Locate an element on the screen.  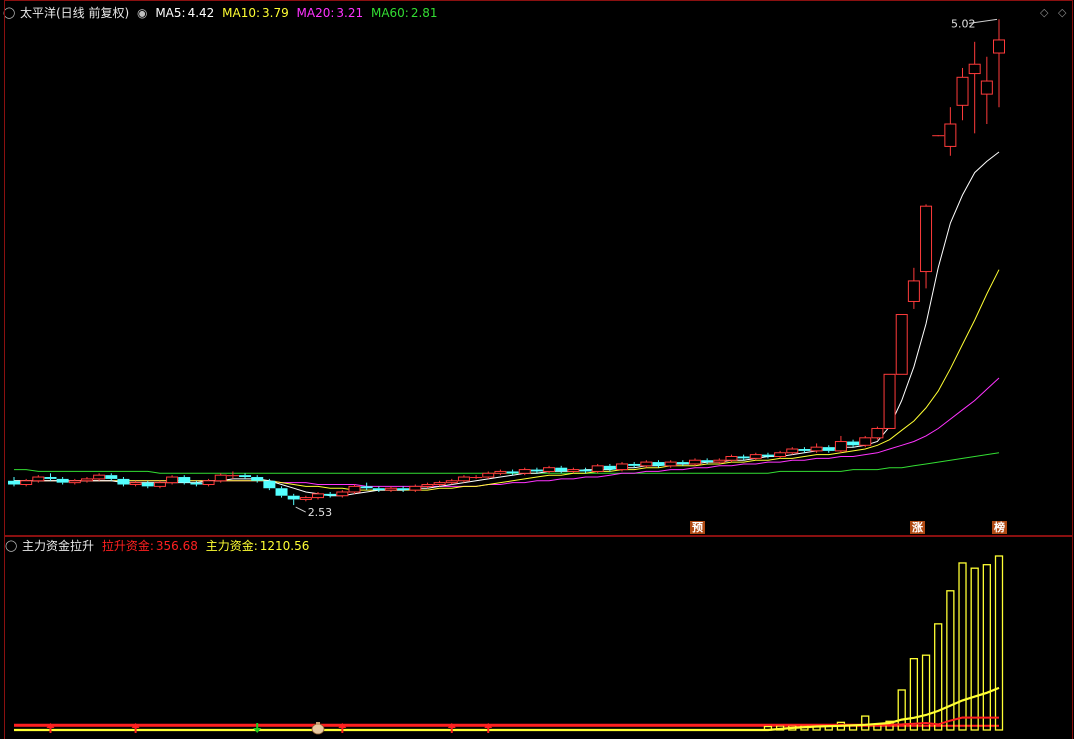
low-price-label: 2.53 is located at coordinates (320, 512).